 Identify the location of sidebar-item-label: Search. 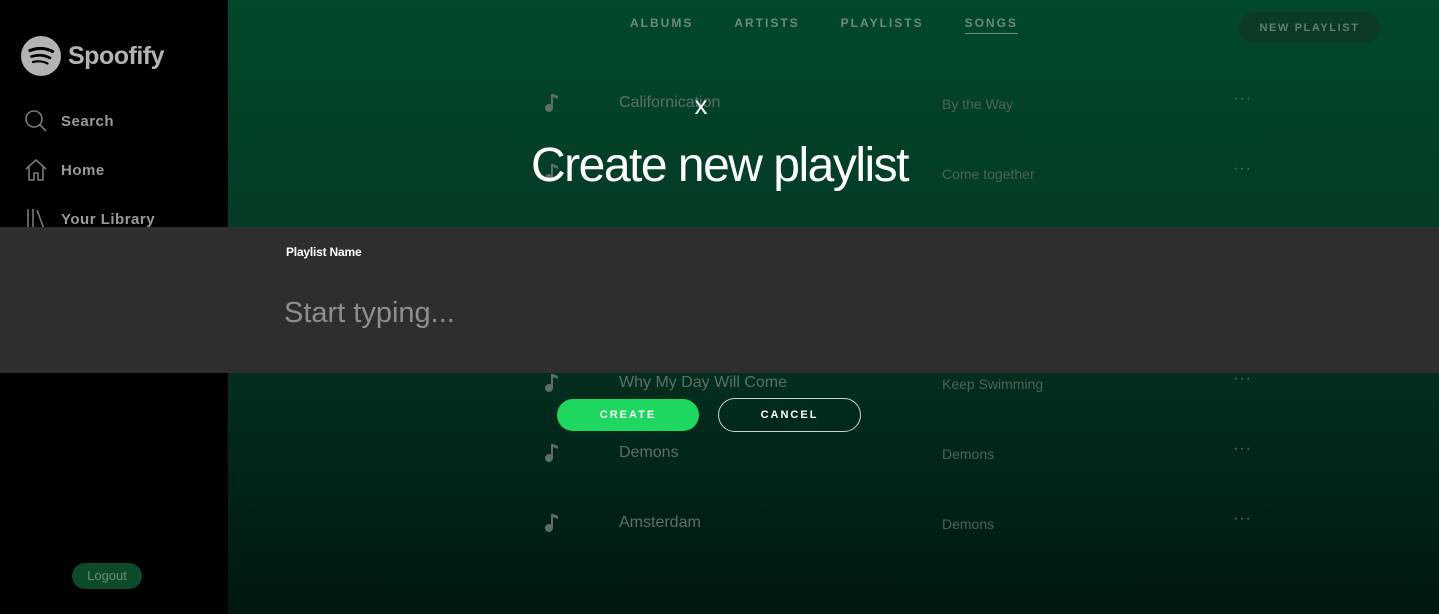
(88, 121).